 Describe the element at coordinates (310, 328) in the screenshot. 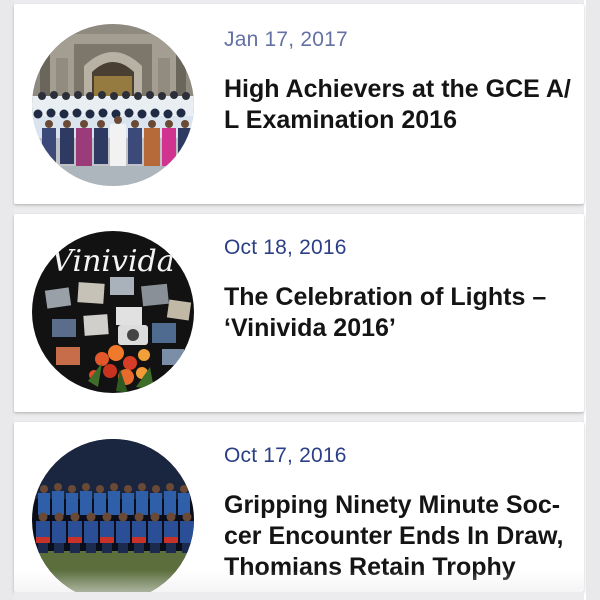

I see `article-title-line: ‘Vinivida 2016’` at that location.